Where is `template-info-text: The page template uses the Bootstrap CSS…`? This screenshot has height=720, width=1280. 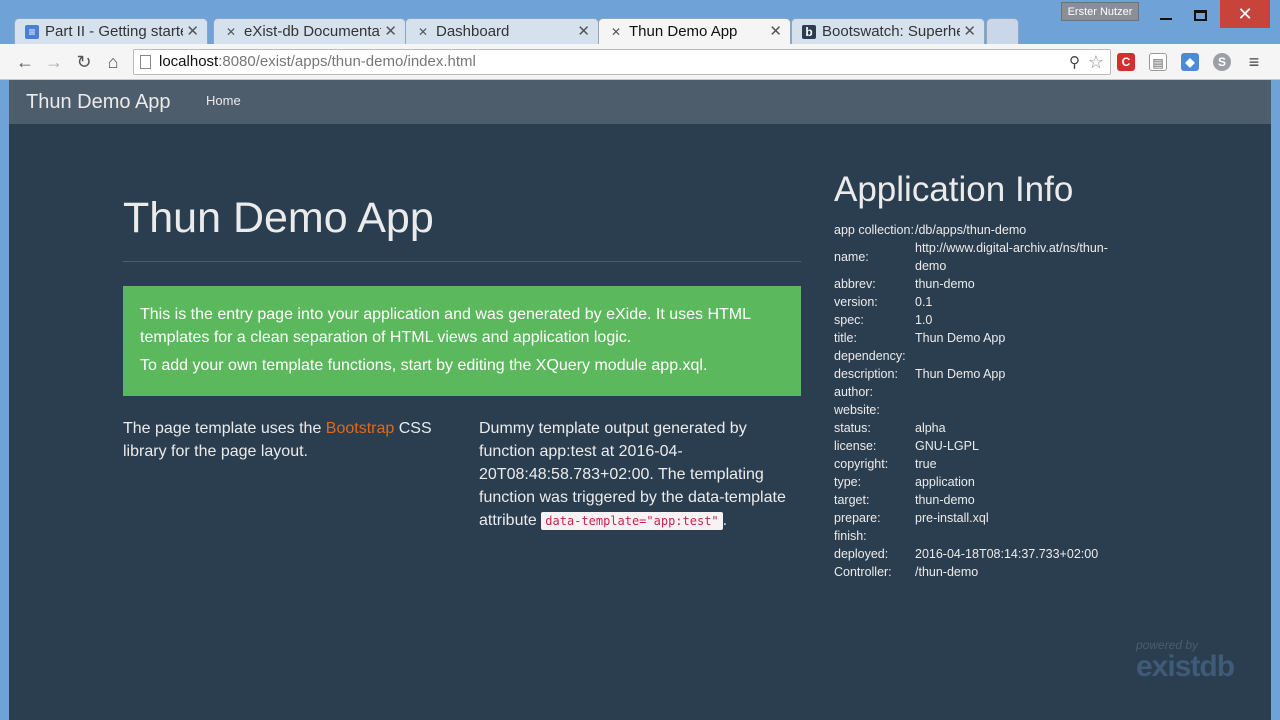 template-info-text: The page template uses the Bootstrap CSS… is located at coordinates (277, 440).